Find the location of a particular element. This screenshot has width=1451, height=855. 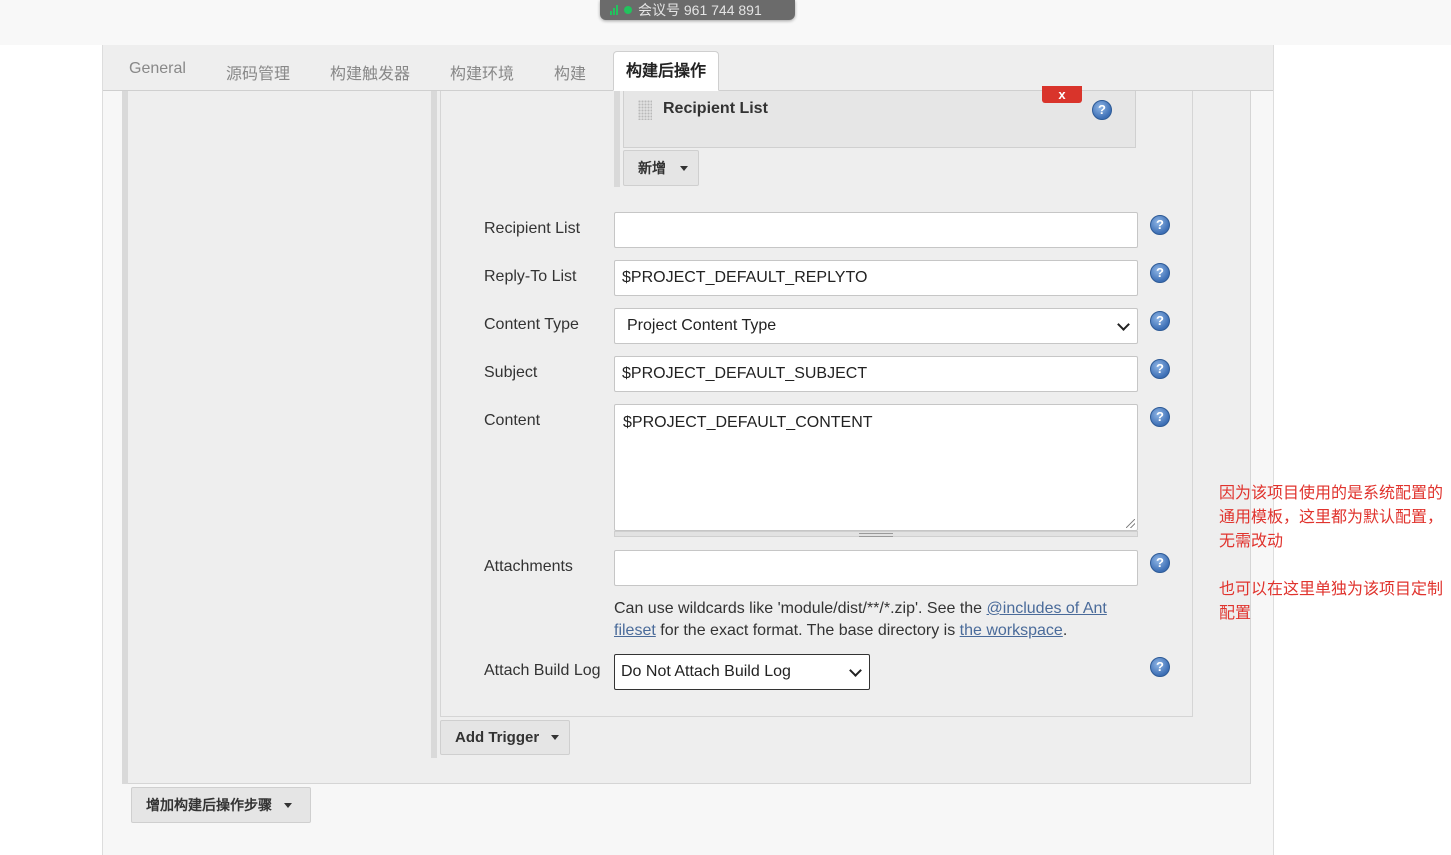

config-tab-bar: General 源码管理 构建触发器 构建环境 构建 构建后操作 is located at coordinates (688, 68).